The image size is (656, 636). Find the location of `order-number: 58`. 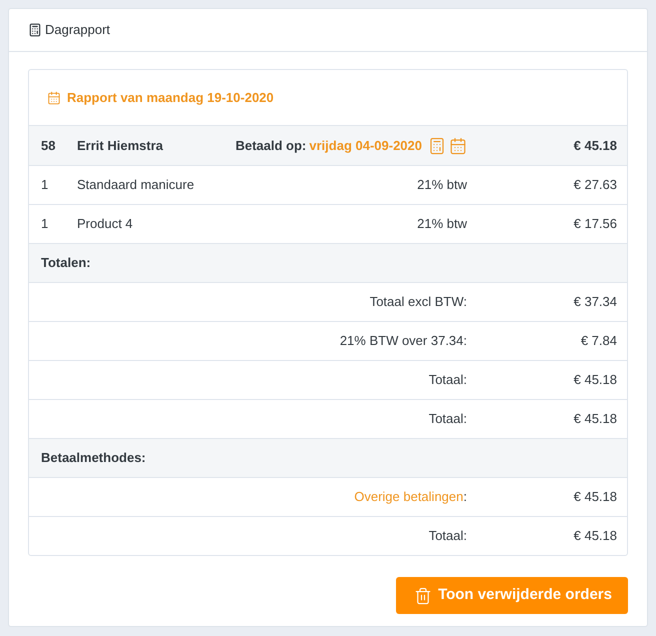

order-number: 58 is located at coordinates (48, 145).